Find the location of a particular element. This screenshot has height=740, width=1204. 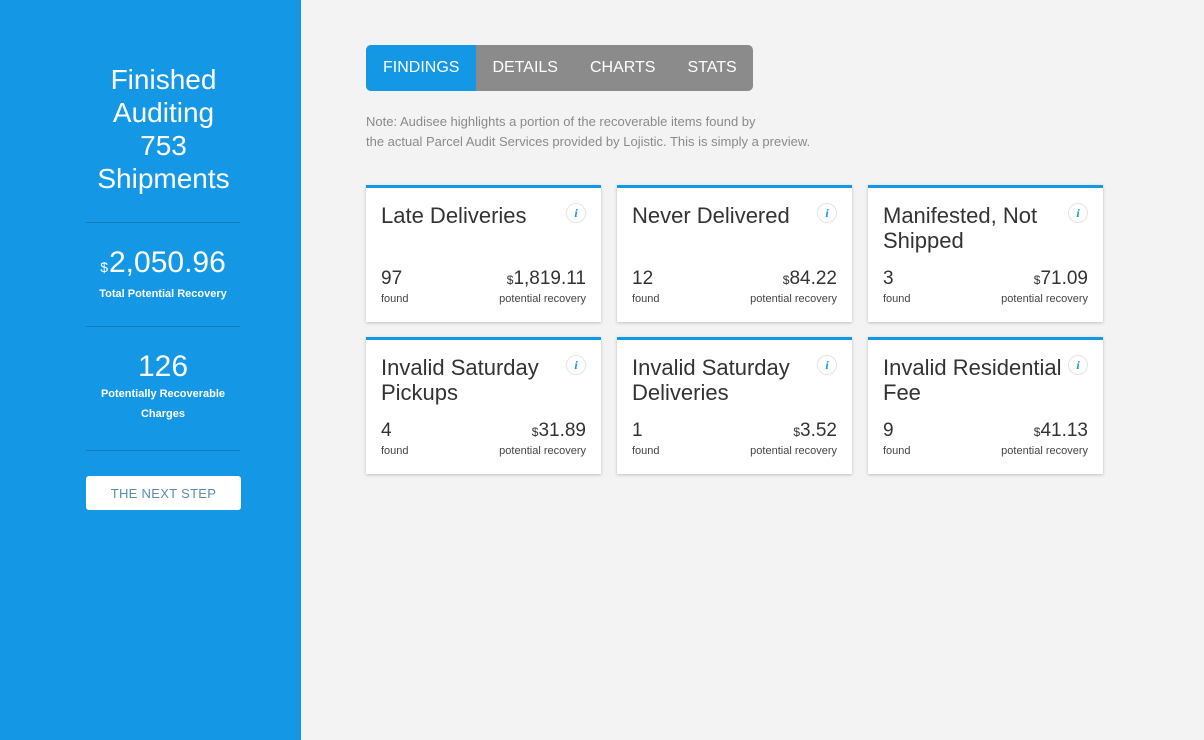

found-count: 3 is located at coordinates (888, 278).